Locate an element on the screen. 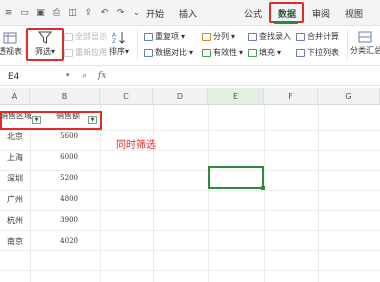 This screenshot has width=380, height=282. show-all-icon is located at coordinates (68, 36).